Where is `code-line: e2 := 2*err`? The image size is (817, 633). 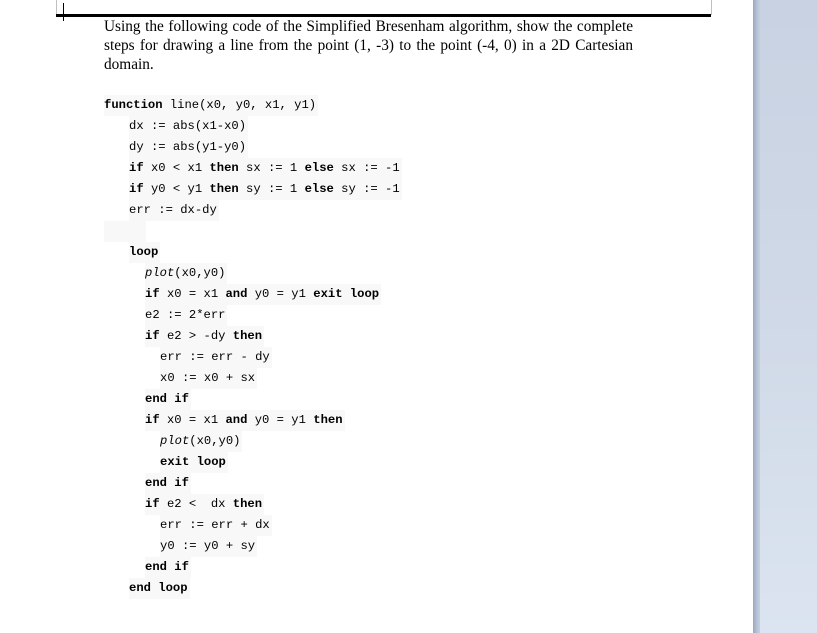
code-line: e2 := 2*err is located at coordinates (186, 315).